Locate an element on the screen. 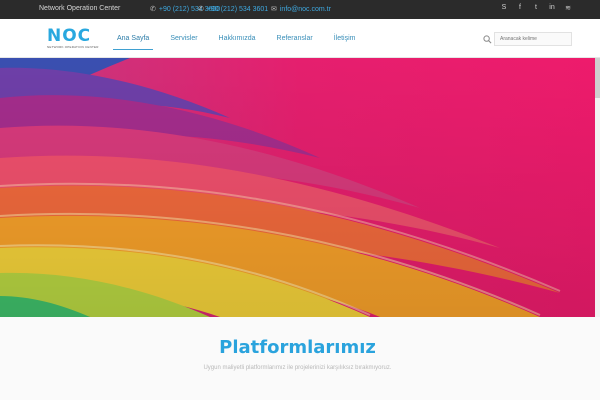 Image resolution: width=600 pixels, height=400 pixels. section-title: Platformlarımız is located at coordinates (297, 347).